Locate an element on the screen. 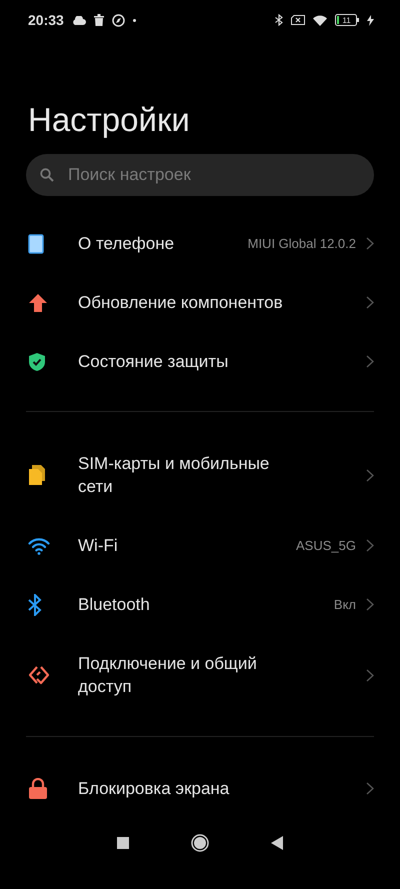  no-sim-icon is located at coordinates (298, 20).